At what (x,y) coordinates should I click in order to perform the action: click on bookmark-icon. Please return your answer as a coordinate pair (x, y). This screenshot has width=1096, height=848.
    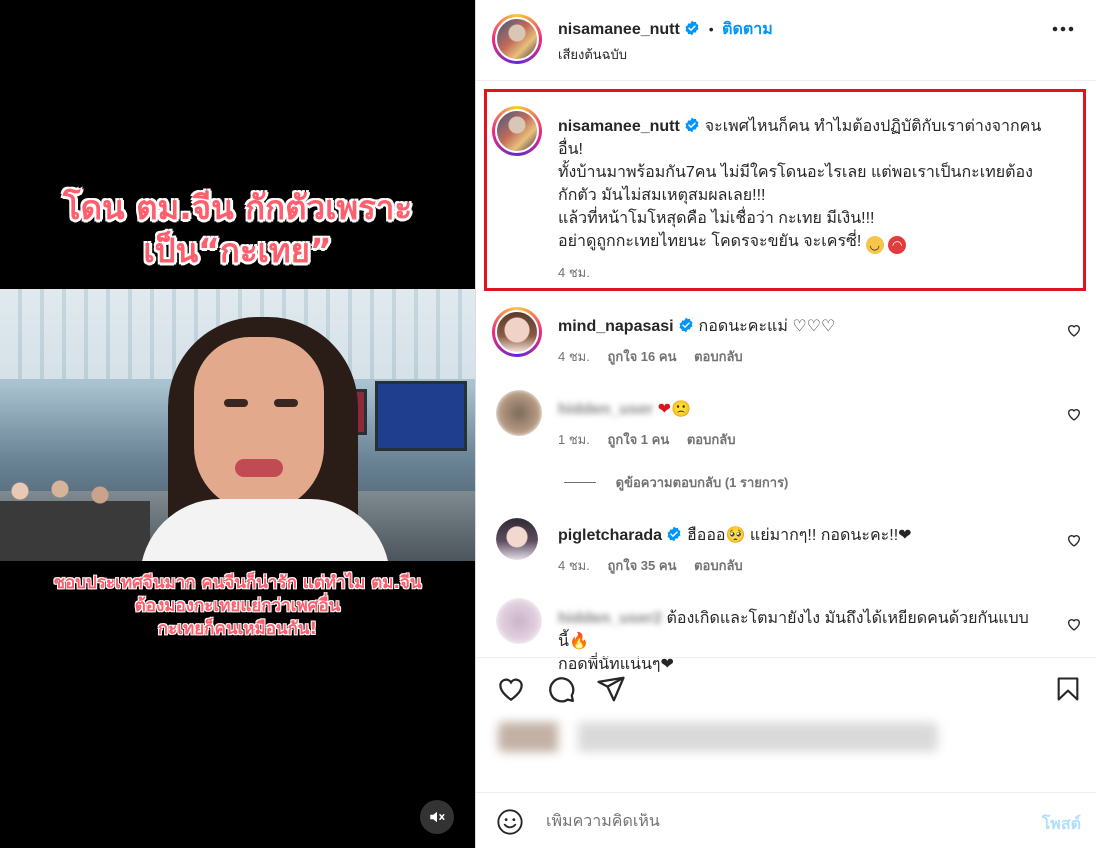
    Looking at the image, I should click on (1068, 689).